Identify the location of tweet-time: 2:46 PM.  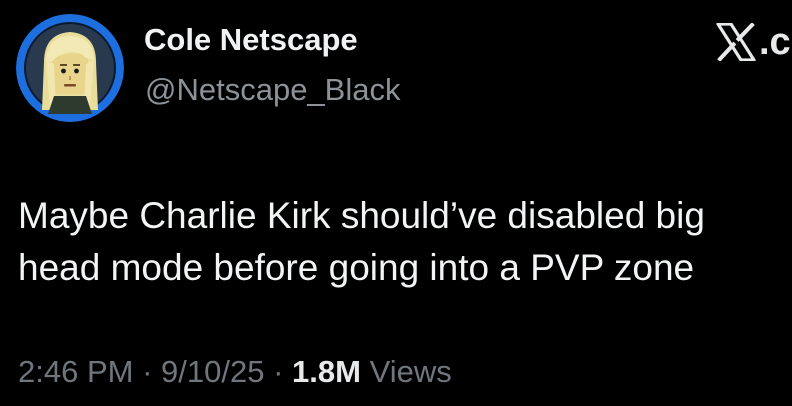
(75, 371).